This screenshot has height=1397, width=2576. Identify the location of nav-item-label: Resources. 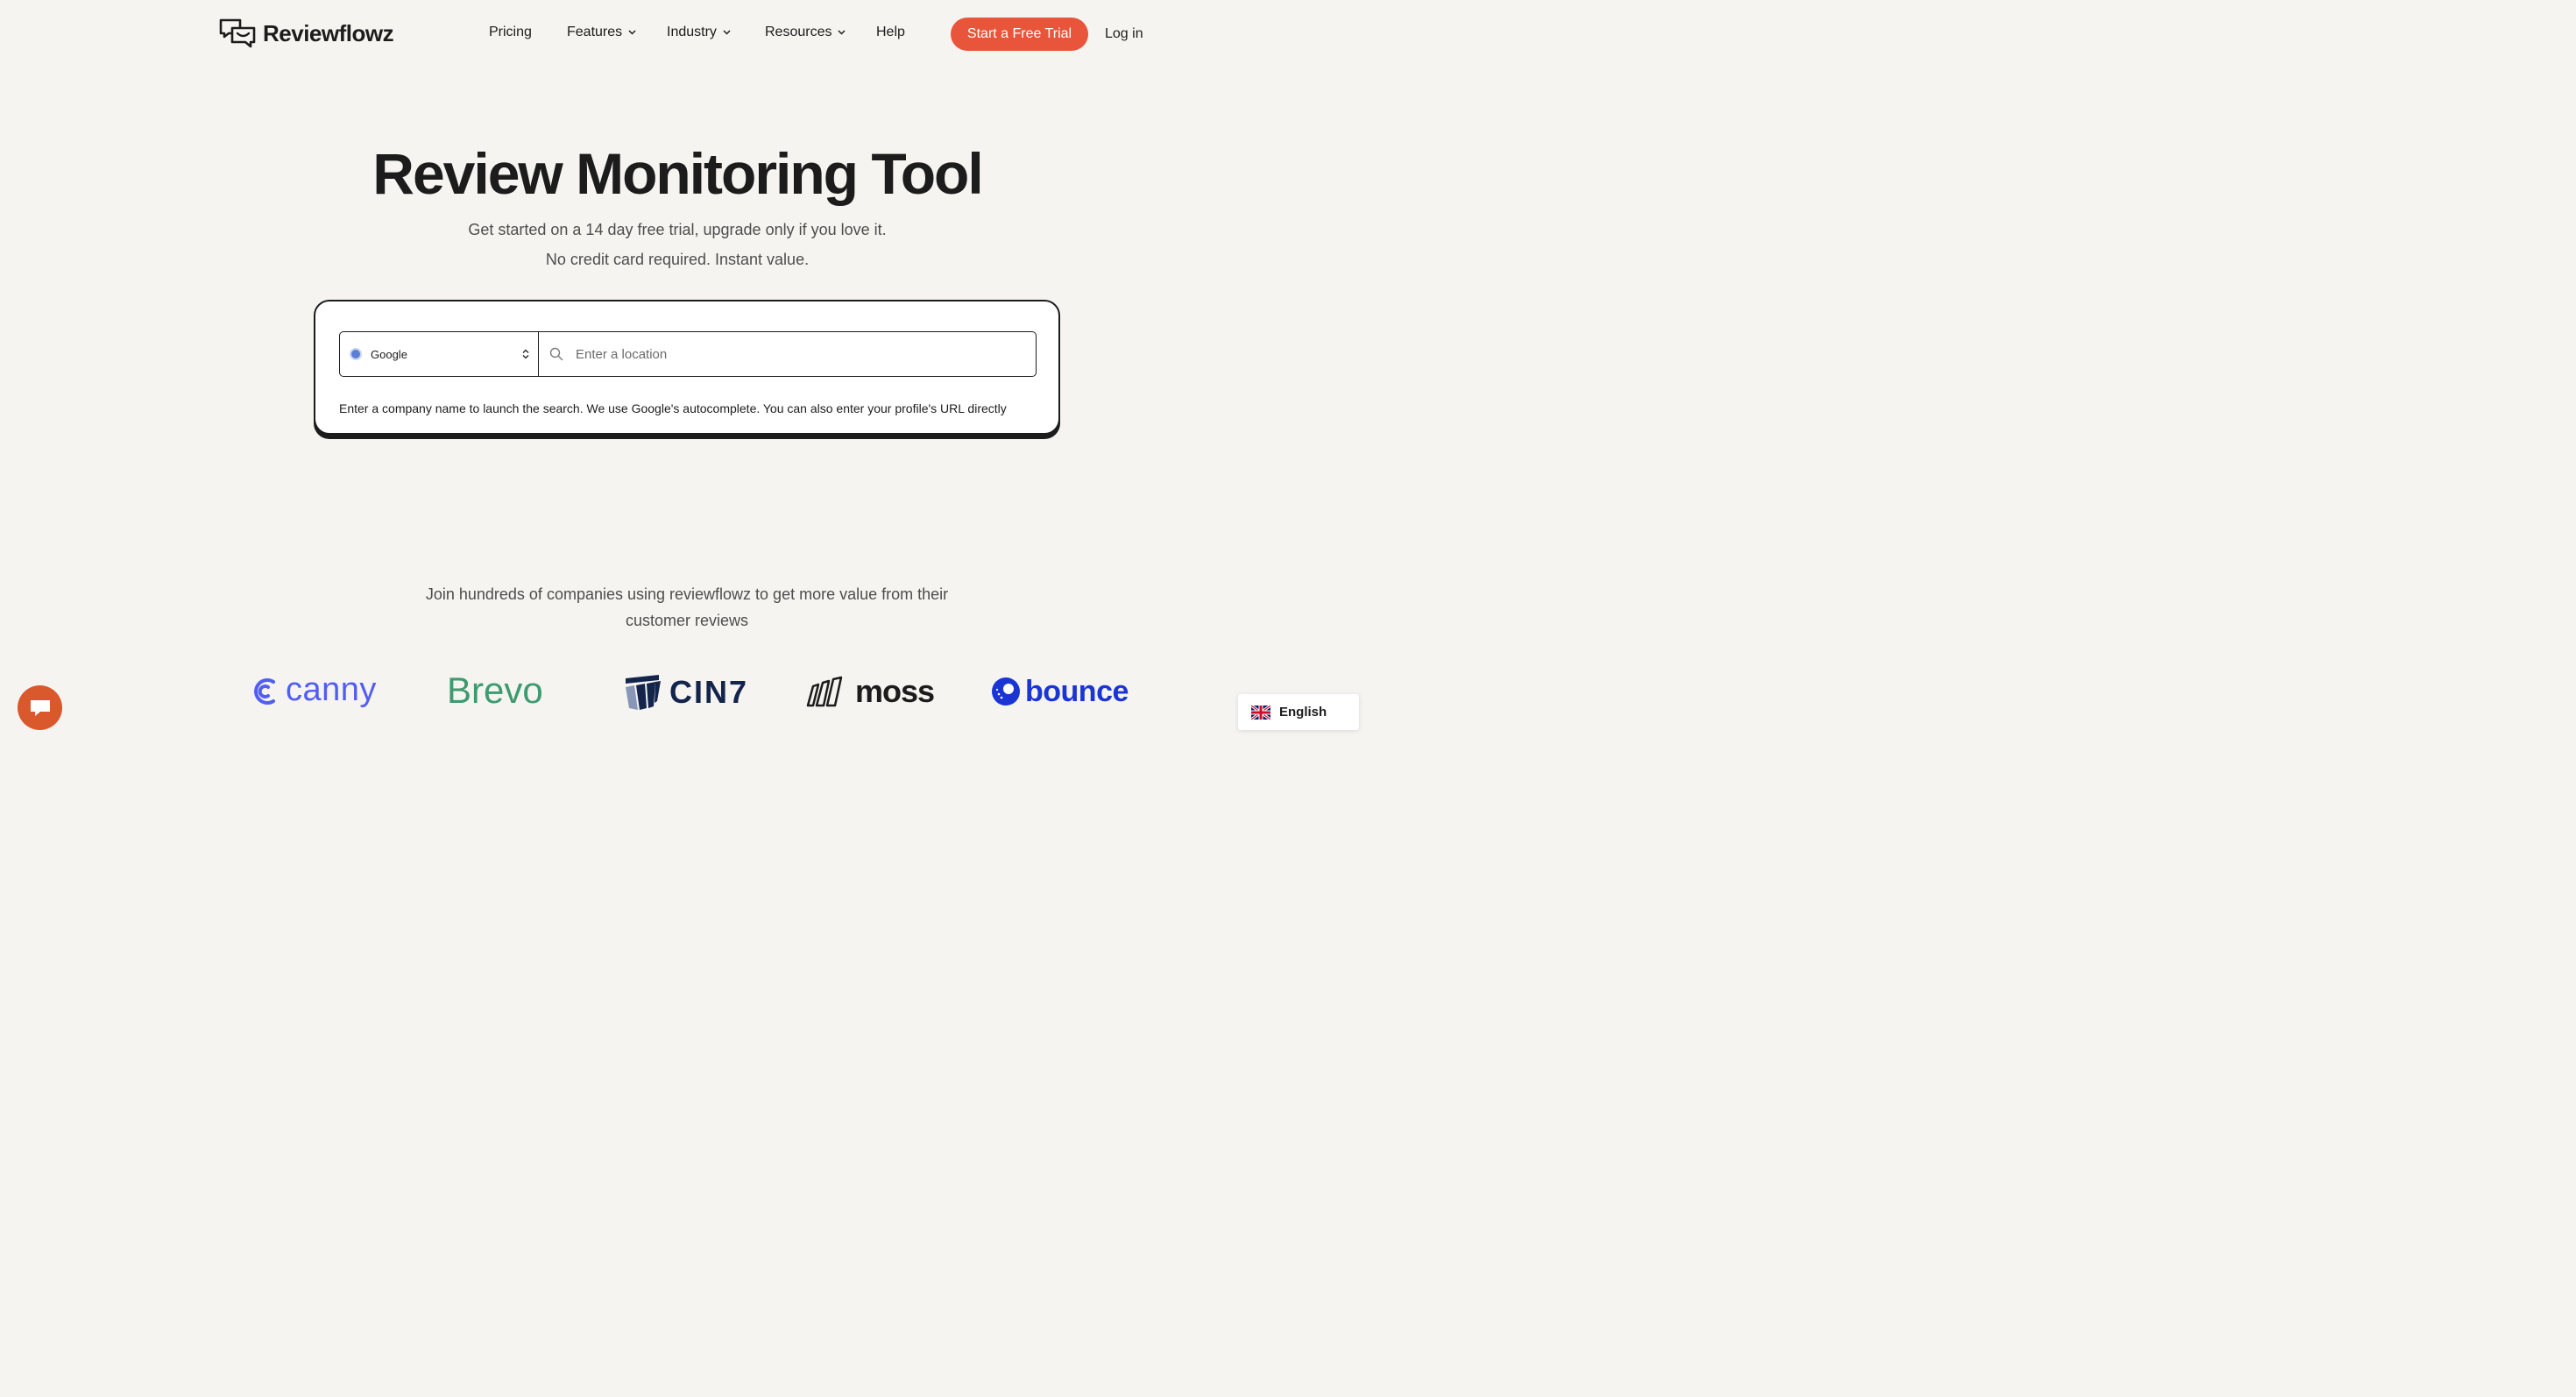
(798, 32).